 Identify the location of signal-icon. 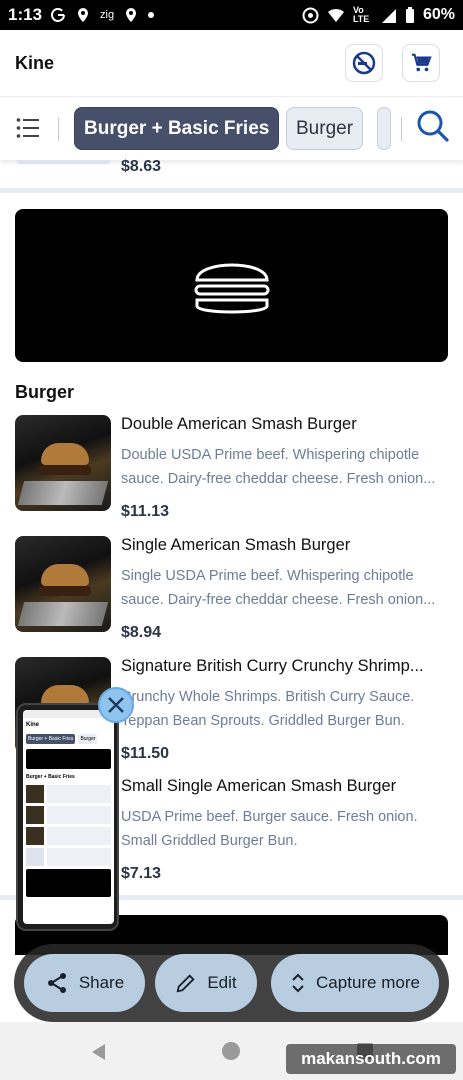
(388, 15).